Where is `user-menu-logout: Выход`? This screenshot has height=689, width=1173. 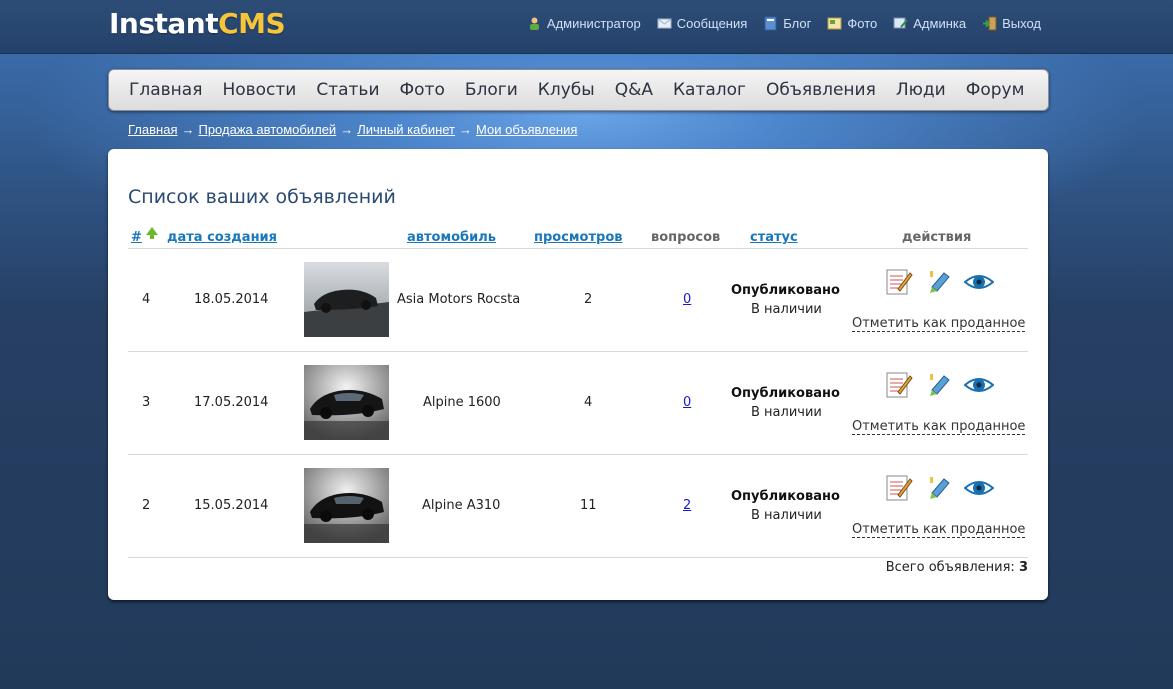 user-menu-logout: Выход is located at coordinates (1011, 23).